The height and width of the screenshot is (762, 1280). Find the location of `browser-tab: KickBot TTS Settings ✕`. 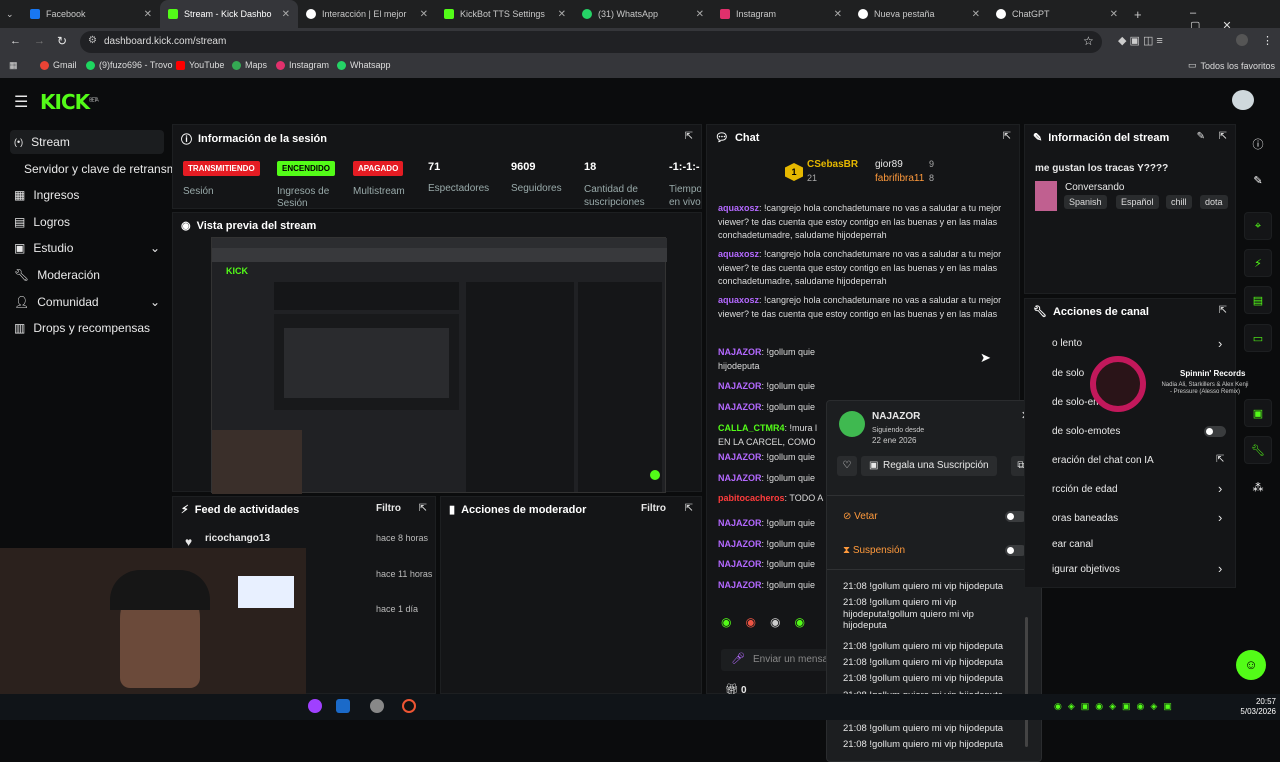

browser-tab: KickBot TTS Settings ✕ is located at coordinates (505, 14).